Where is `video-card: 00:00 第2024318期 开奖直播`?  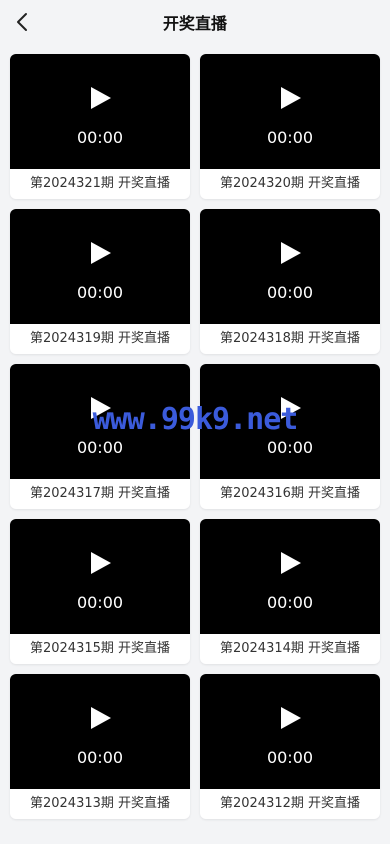 video-card: 00:00 第2024318期 开奖直播 is located at coordinates (290, 281).